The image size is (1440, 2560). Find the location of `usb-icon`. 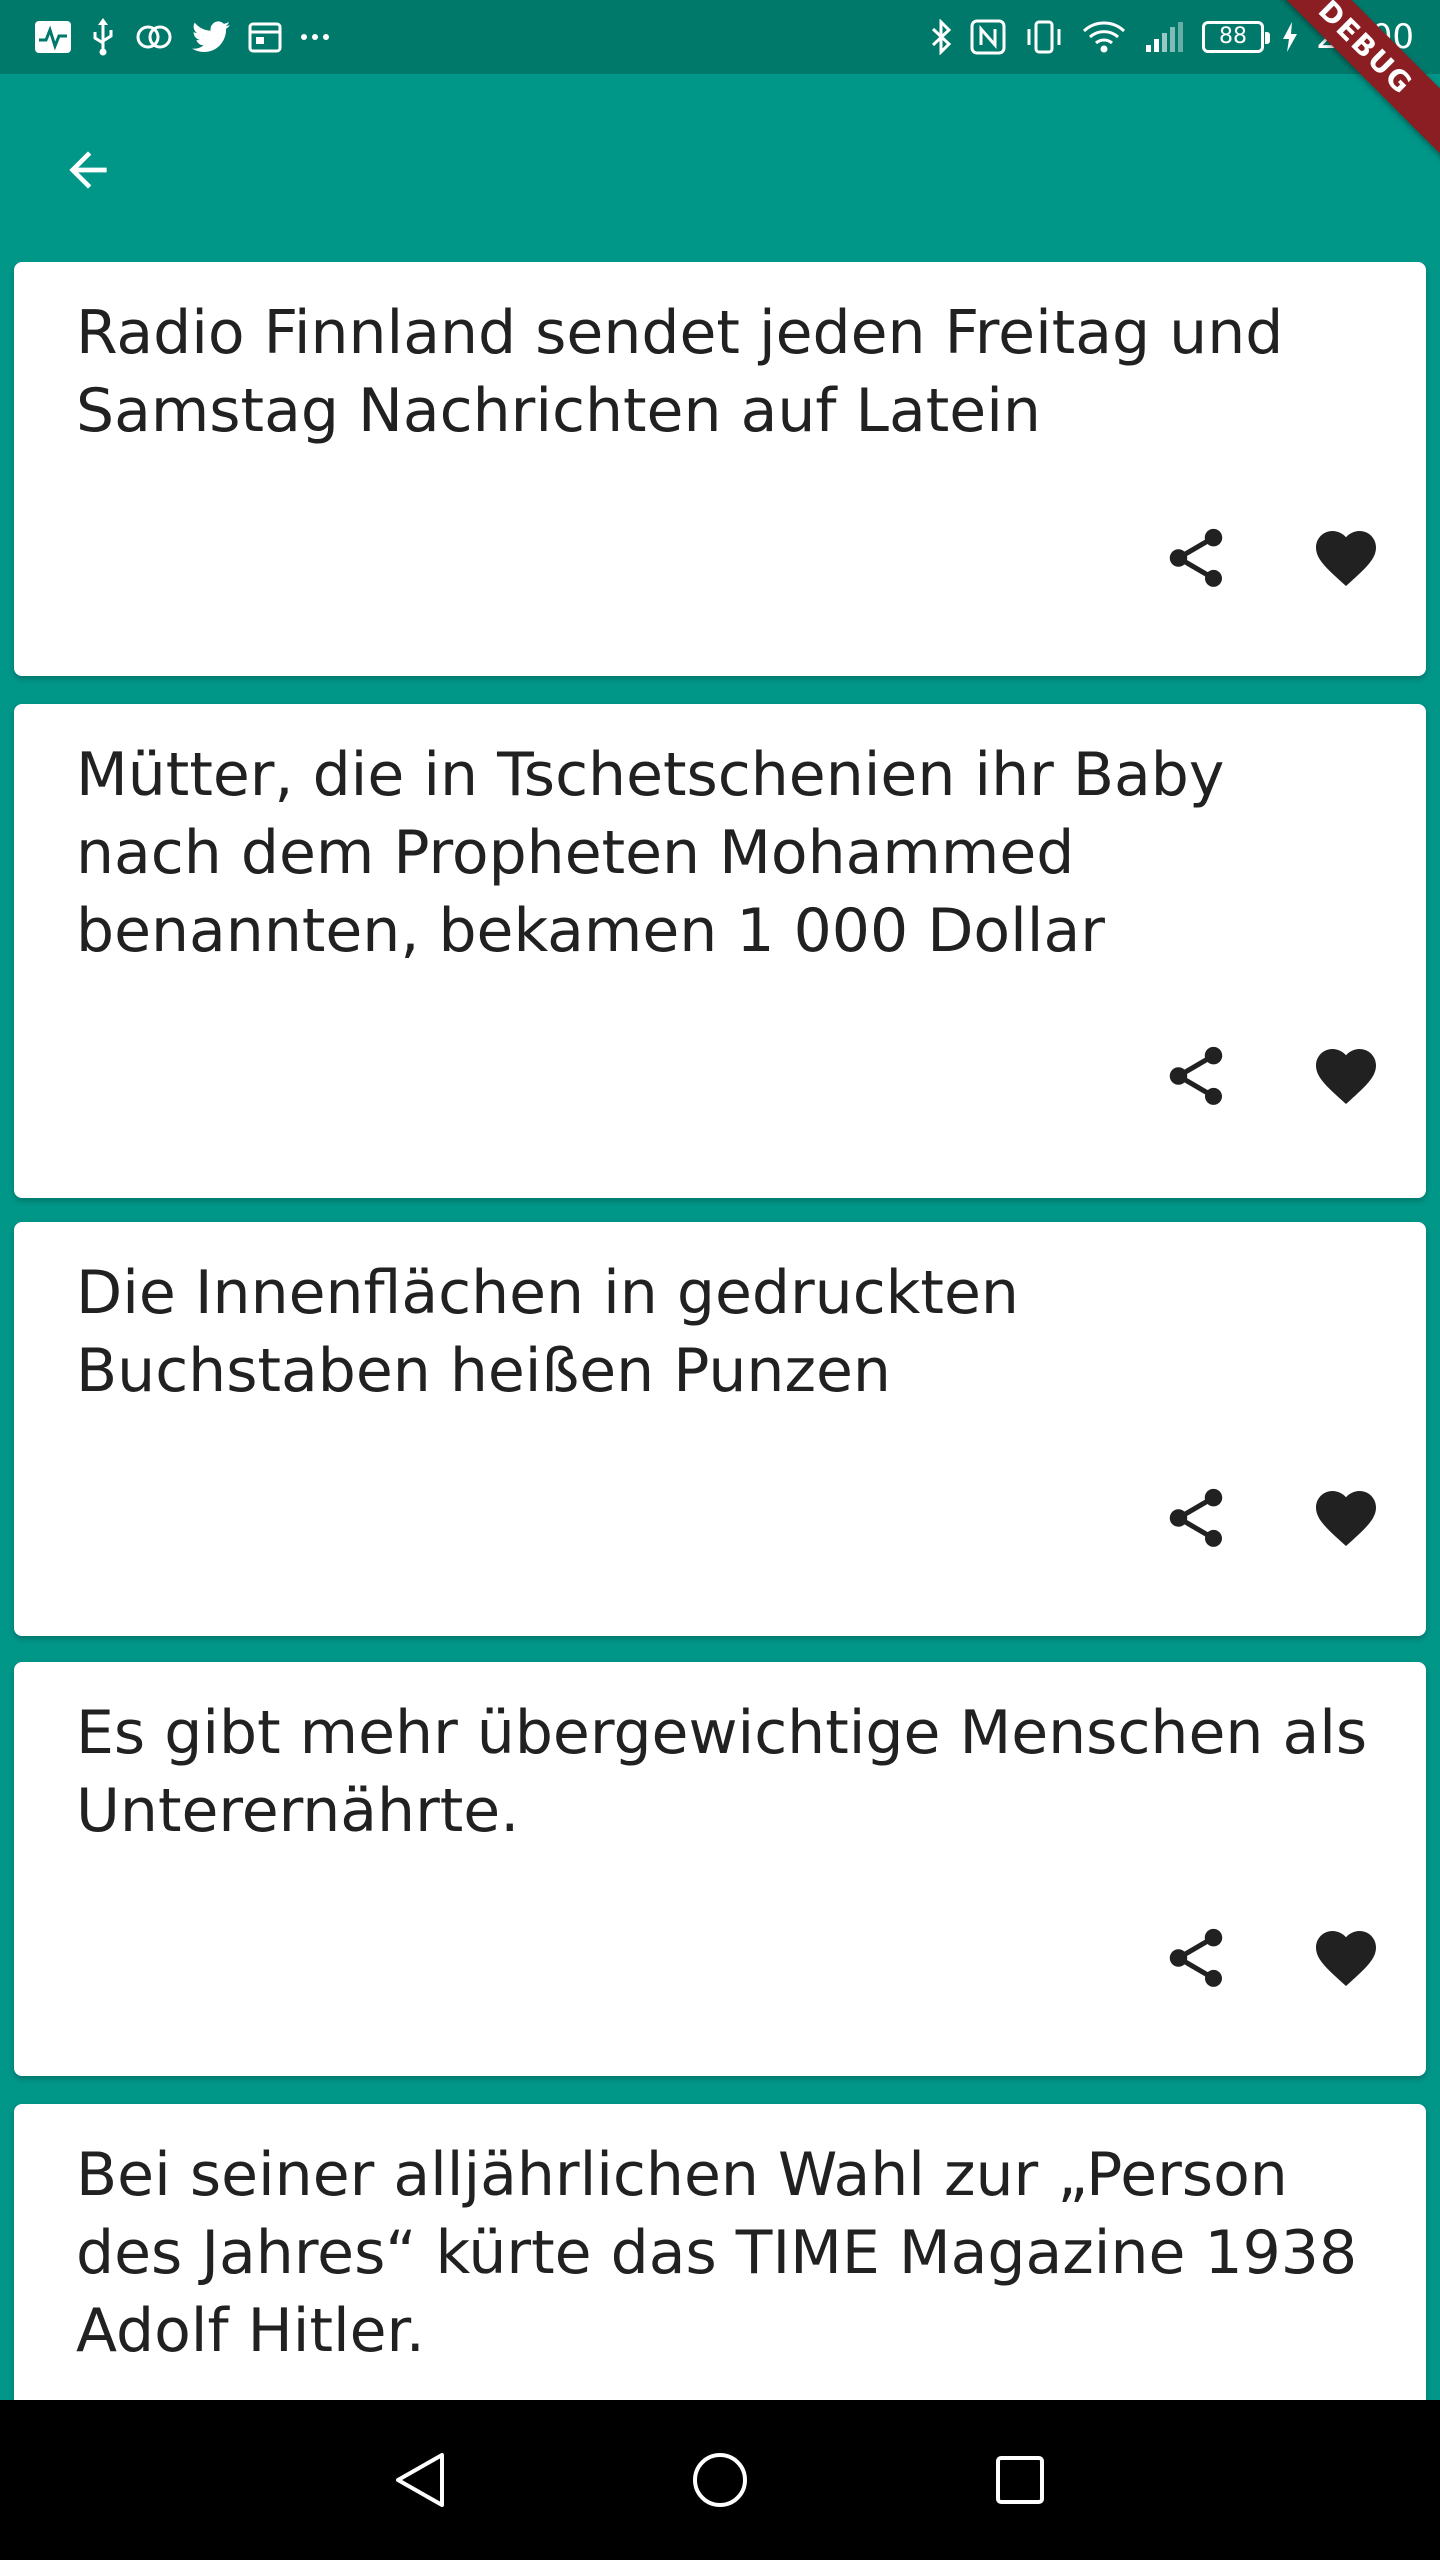

usb-icon is located at coordinates (103, 37).